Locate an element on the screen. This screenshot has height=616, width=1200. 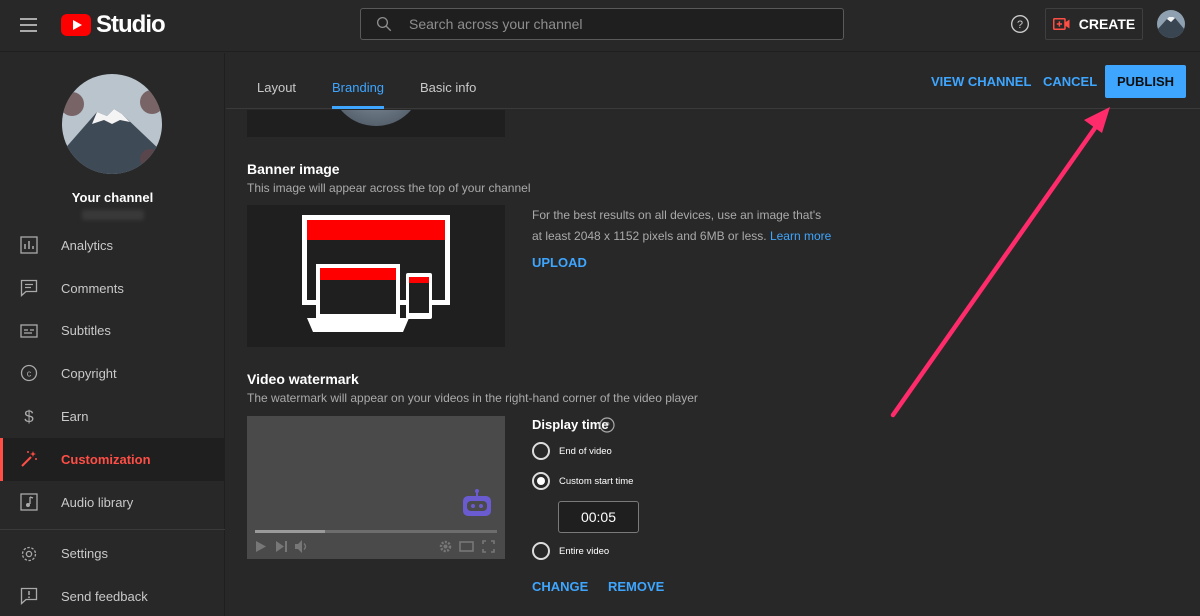
radio-entire-video: Entire video is located at coordinates (570, 551).